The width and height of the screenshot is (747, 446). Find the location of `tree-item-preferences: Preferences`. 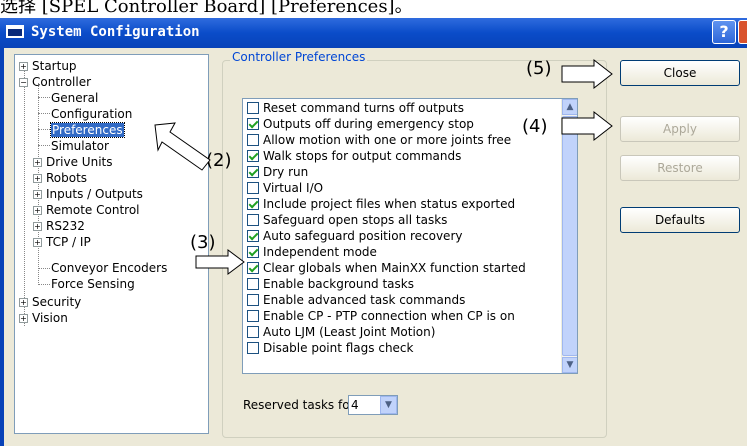

tree-item-preferences: Preferences is located at coordinates (87, 130).